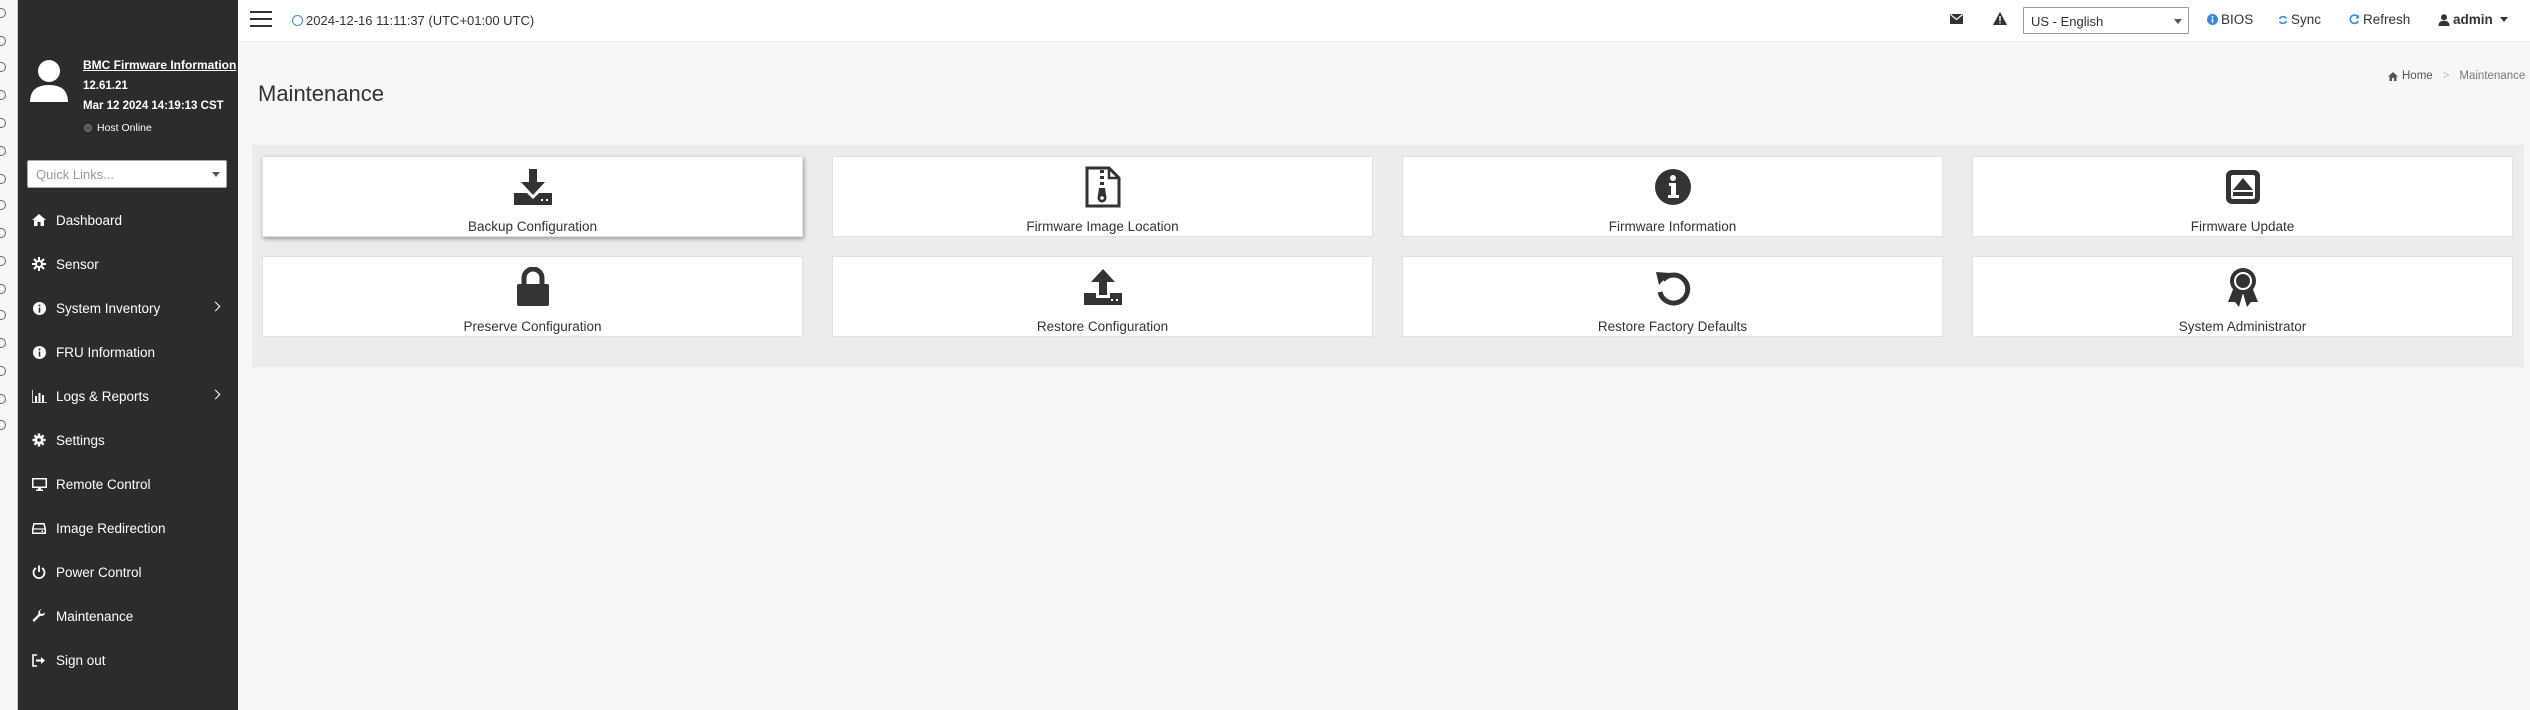 This screenshot has width=2530, height=710. I want to click on sidebar-item-label: Dashboard, so click(89, 220).